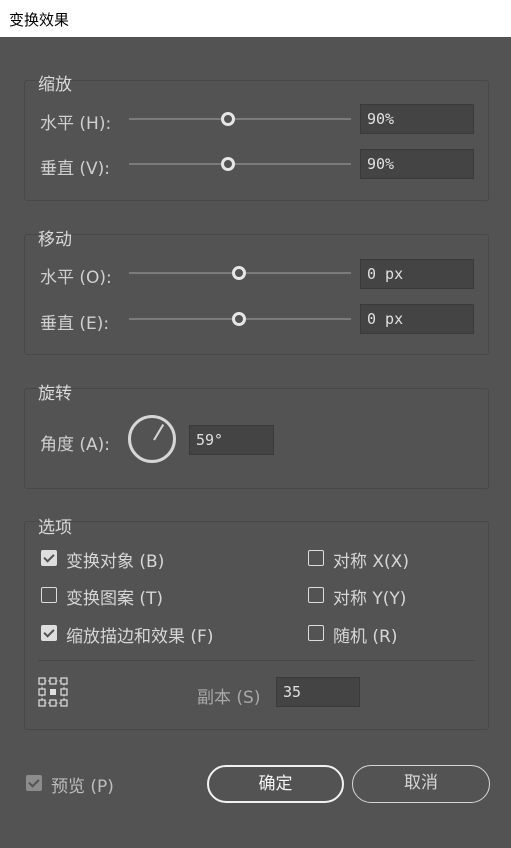 This screenshot has height=848, width=511. Describe the element at coordinates (75, 445) in the screenshot. I see `angle-label: 角度 (A):` at that location.